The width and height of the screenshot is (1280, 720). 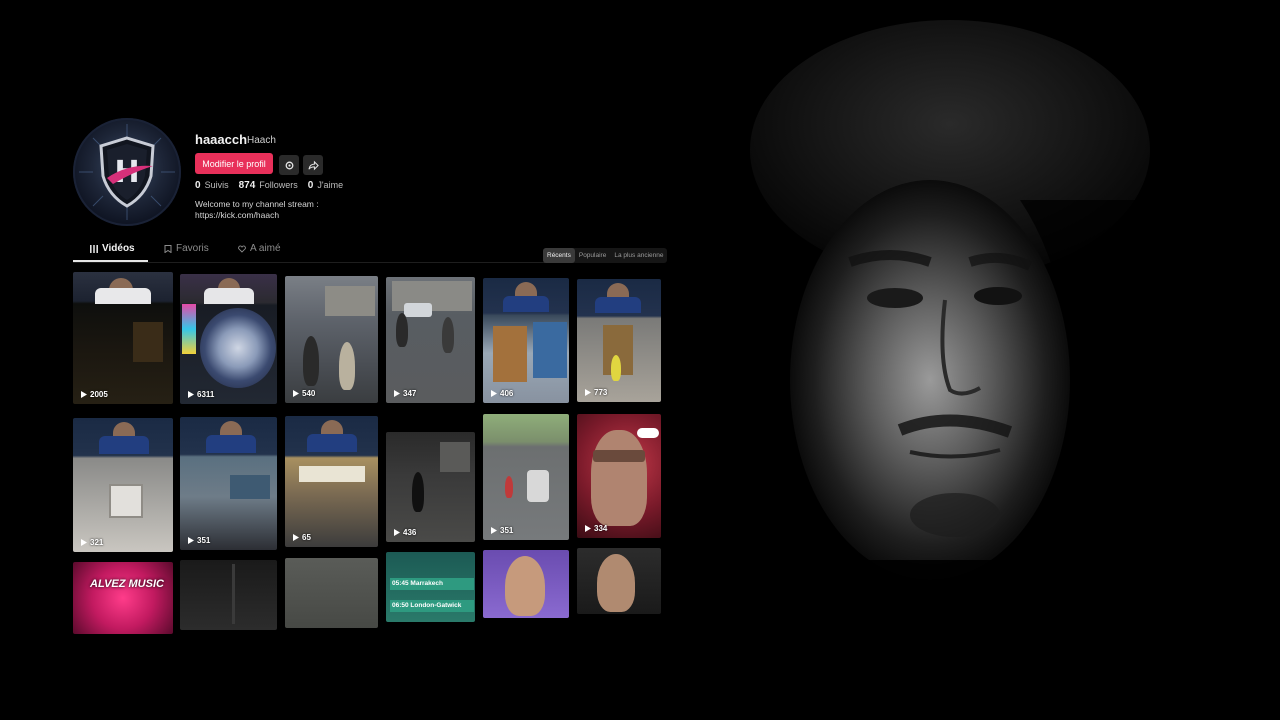 I want to click on edit-profile-button: Modifier le profil, so click(x=234, y=163).